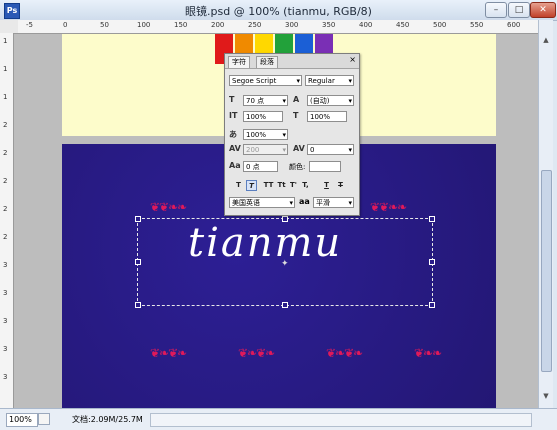  Describe the element at coordinates (546, 397) in the screenshot. I see `scroll-down-icon: ▼` at that location.